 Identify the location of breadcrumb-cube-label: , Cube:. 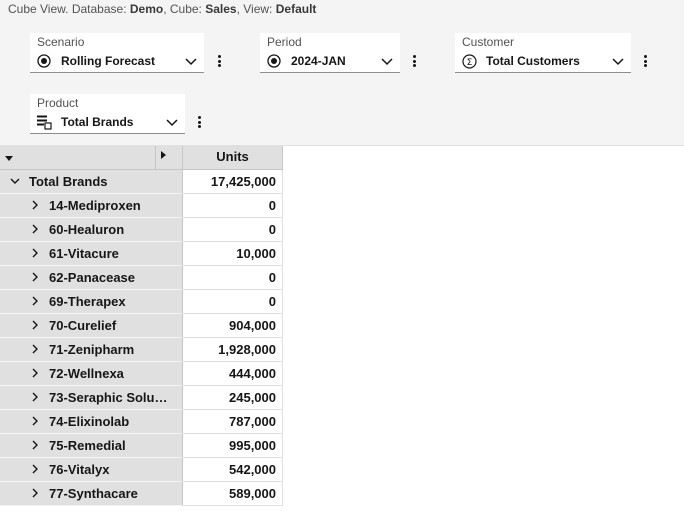
(184, 9).